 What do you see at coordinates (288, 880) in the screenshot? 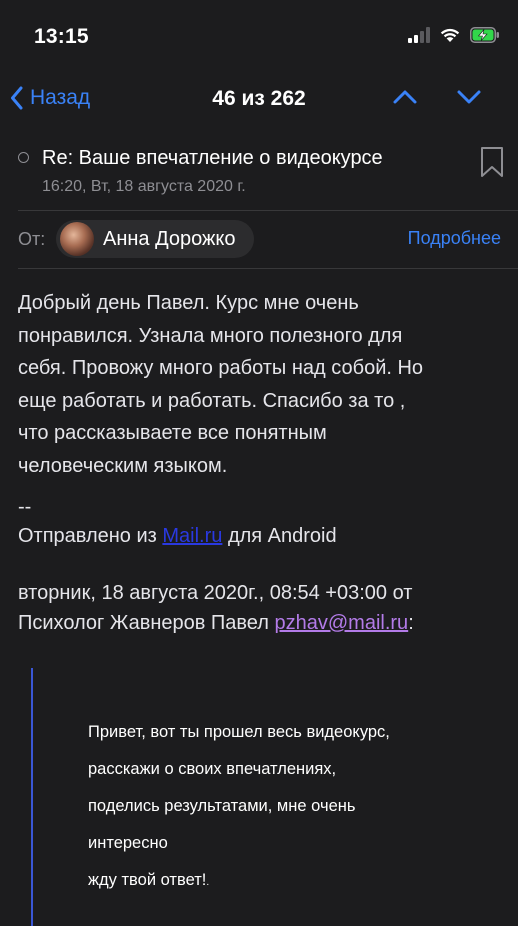
I see `quote-line: жду твой ответ!.` at bounding box center [288, 880].